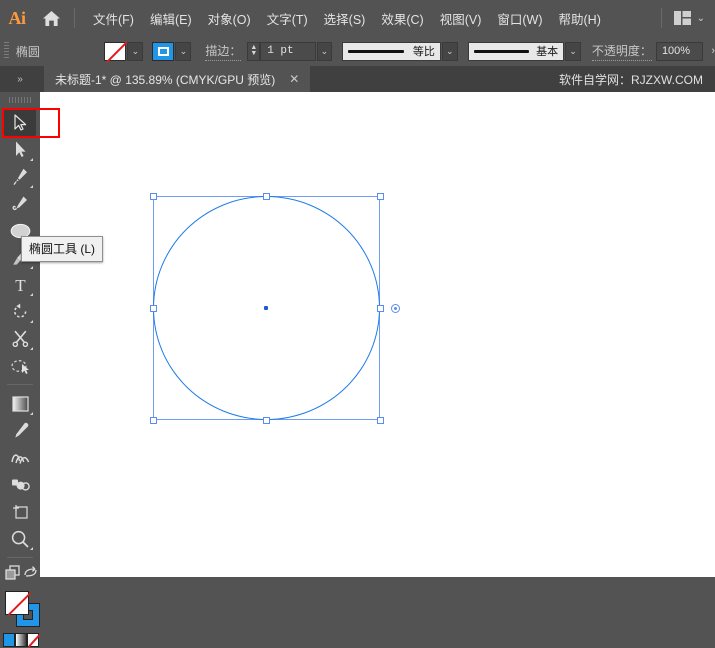 The image size is (715, 648). Describe the element at coordinates (229, 18) in the screenshot. I see `menu-item-object: 对象(O)` at that location.